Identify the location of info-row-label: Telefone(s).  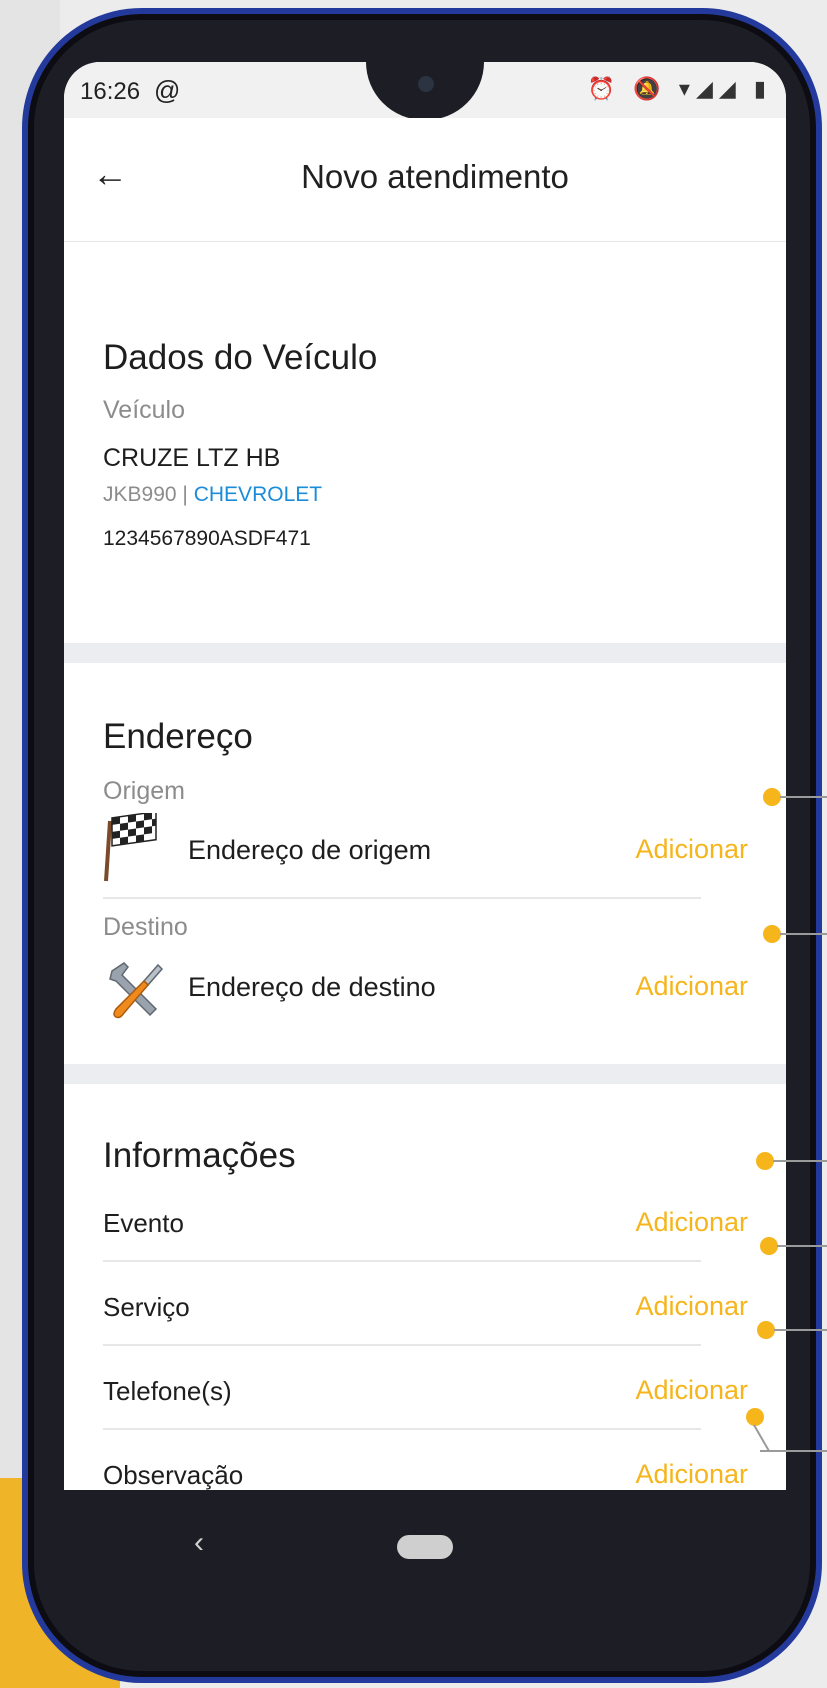
(167, 1391).